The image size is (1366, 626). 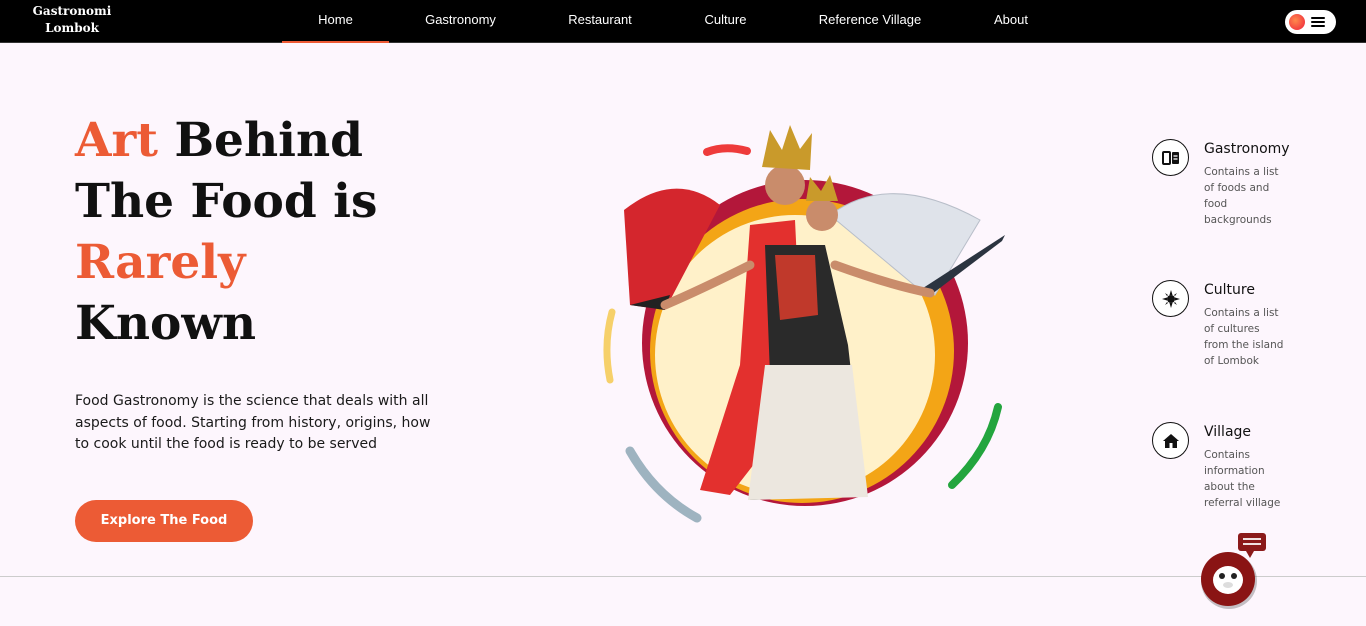 What do you see at coordinates (116, 140) in the screenshot?
I see `headline-art: Art` at bounding box center [116, 140].